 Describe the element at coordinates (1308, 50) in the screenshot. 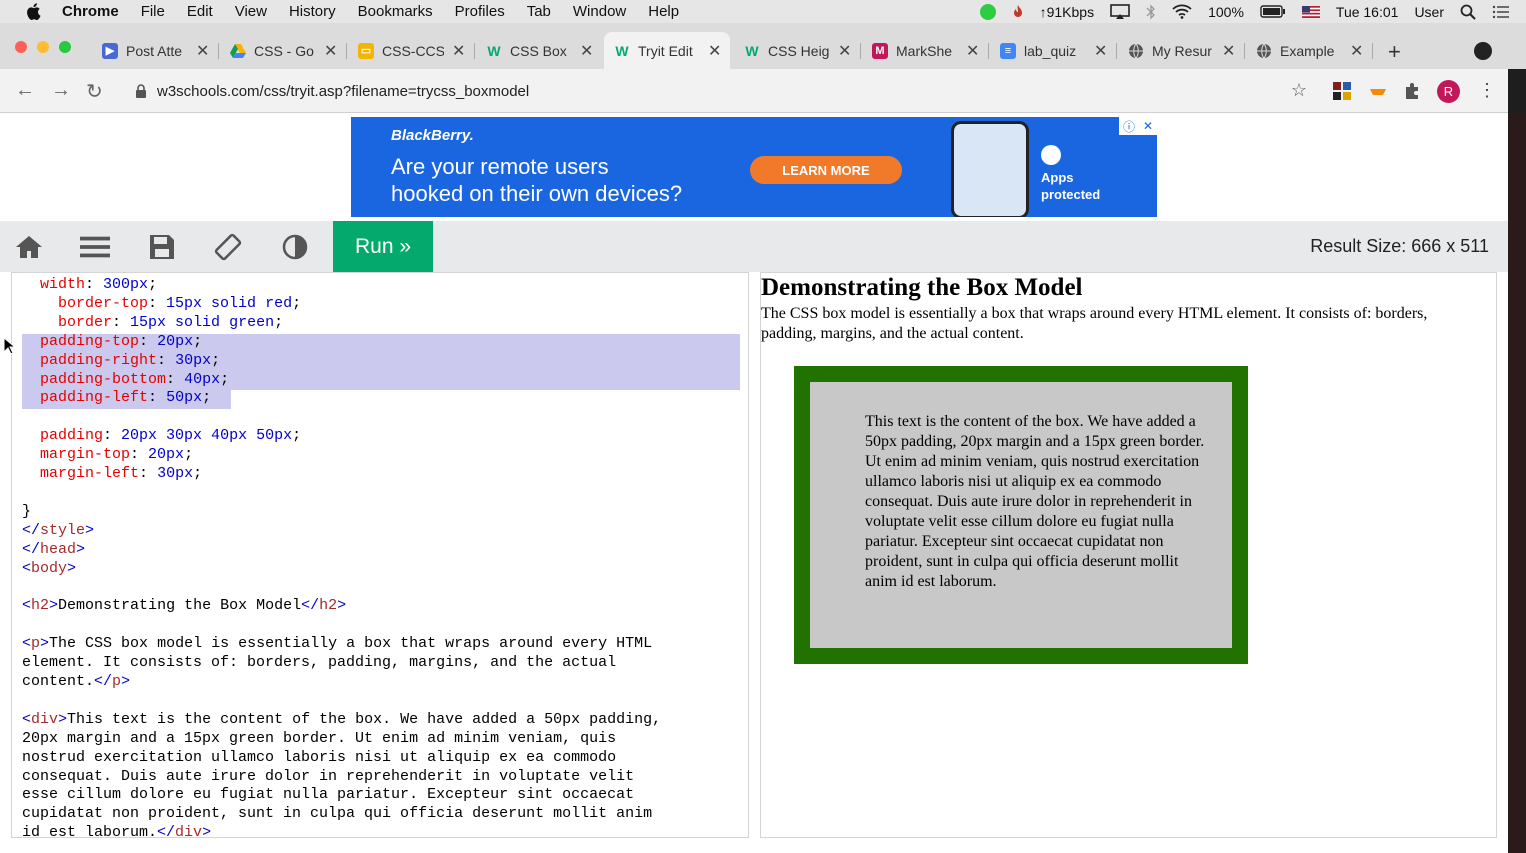

I see `tab-example: Example ✕` at that location.